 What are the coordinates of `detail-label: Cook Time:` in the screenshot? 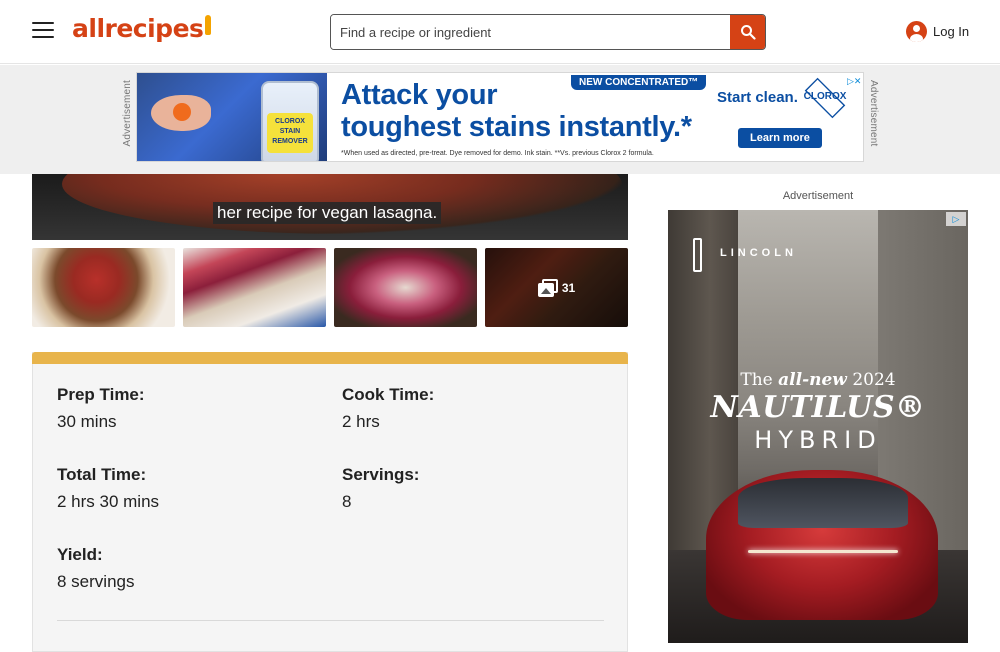 It's located at (388, 394).